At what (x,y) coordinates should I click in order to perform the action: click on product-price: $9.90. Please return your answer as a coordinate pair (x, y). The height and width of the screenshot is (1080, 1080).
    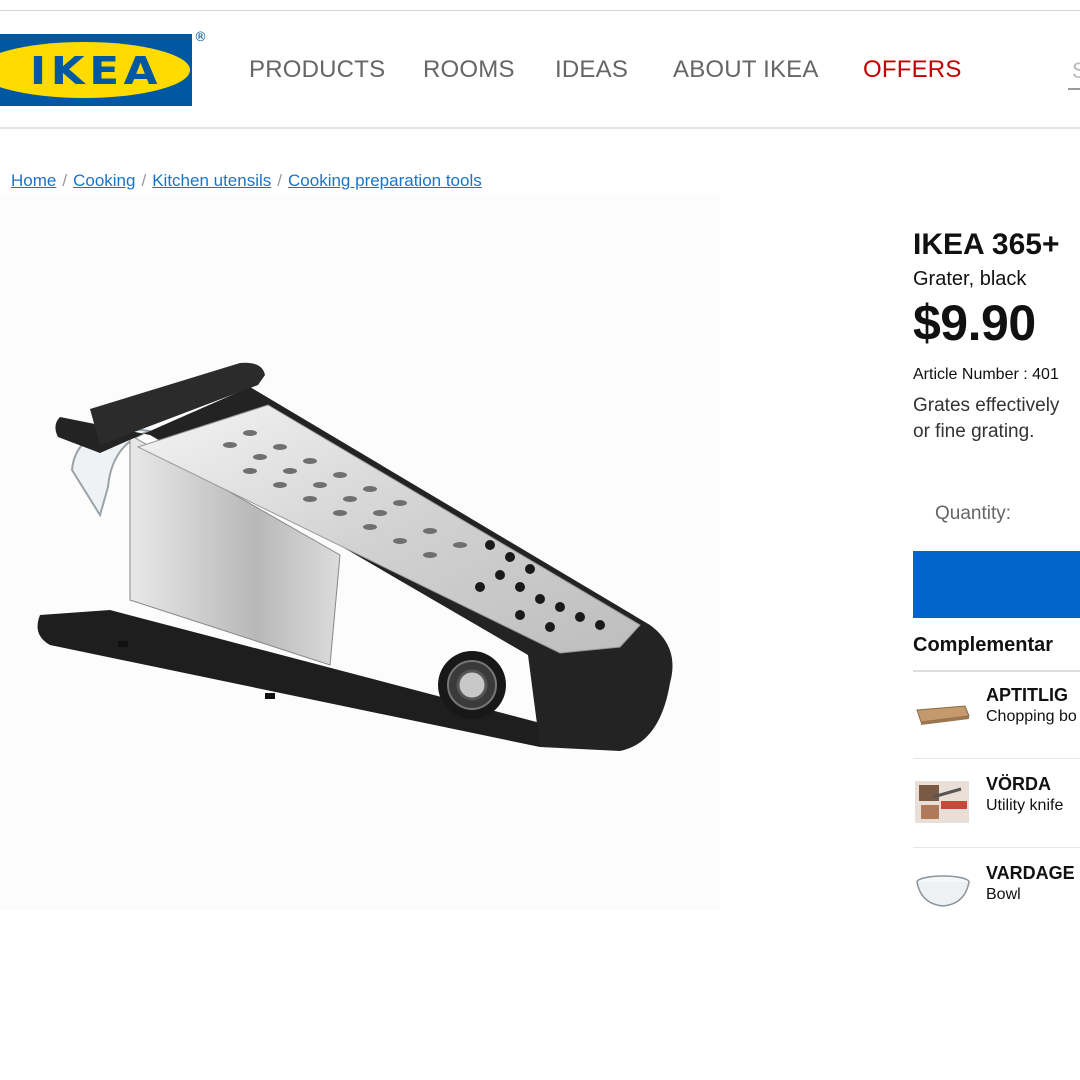
    Looking at the image, I should click on (974, 323).